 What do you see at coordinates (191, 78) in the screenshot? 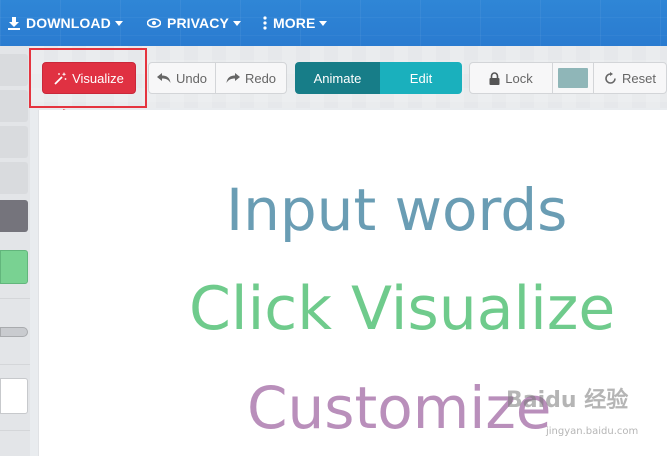
I see `undo-label: Undo` at bounding box center [191, 78].